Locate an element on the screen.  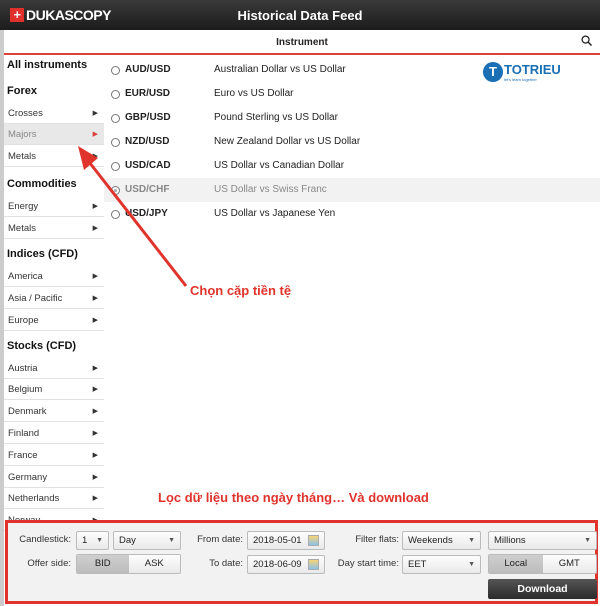
filter-flats-select: Weekends ▼ is located at coordinates (441, 540).